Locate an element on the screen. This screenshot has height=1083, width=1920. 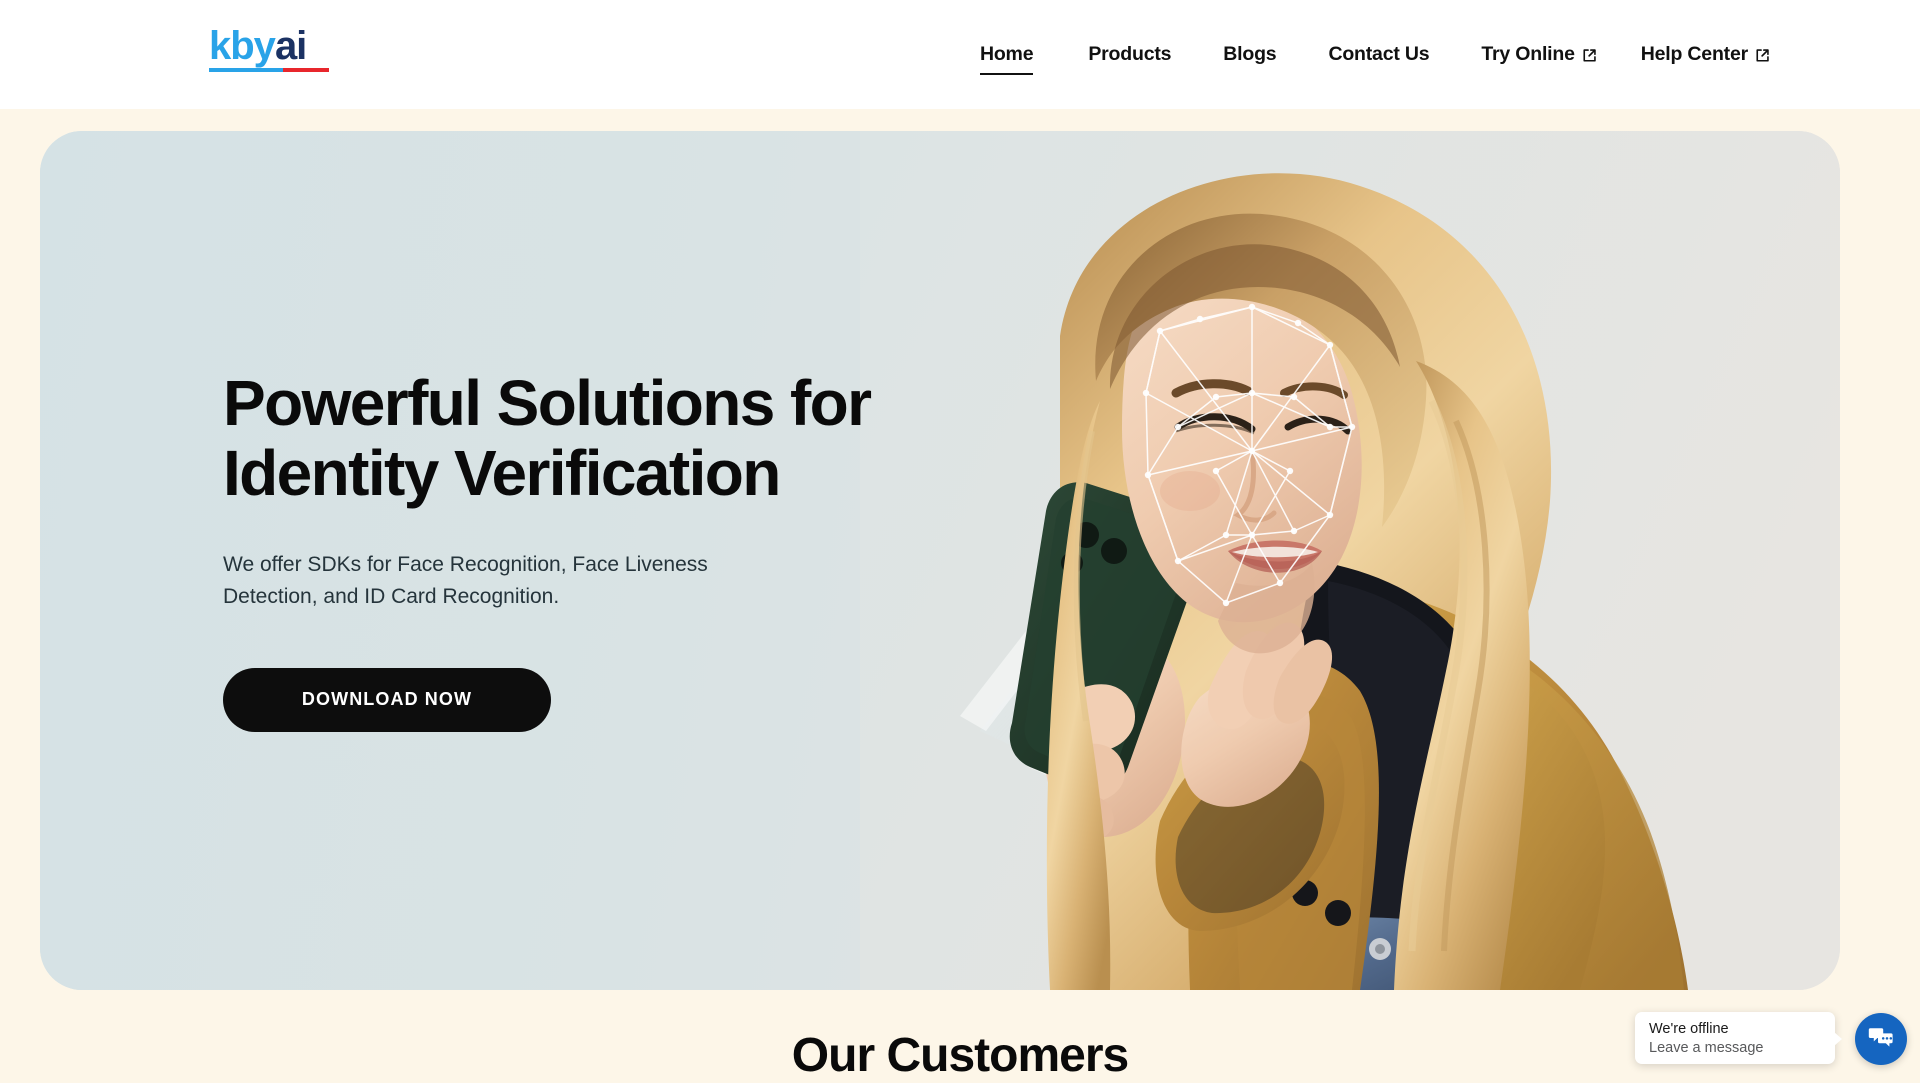
nav-item-contact-us: Contact Us is located at coordinates (1378, 54).